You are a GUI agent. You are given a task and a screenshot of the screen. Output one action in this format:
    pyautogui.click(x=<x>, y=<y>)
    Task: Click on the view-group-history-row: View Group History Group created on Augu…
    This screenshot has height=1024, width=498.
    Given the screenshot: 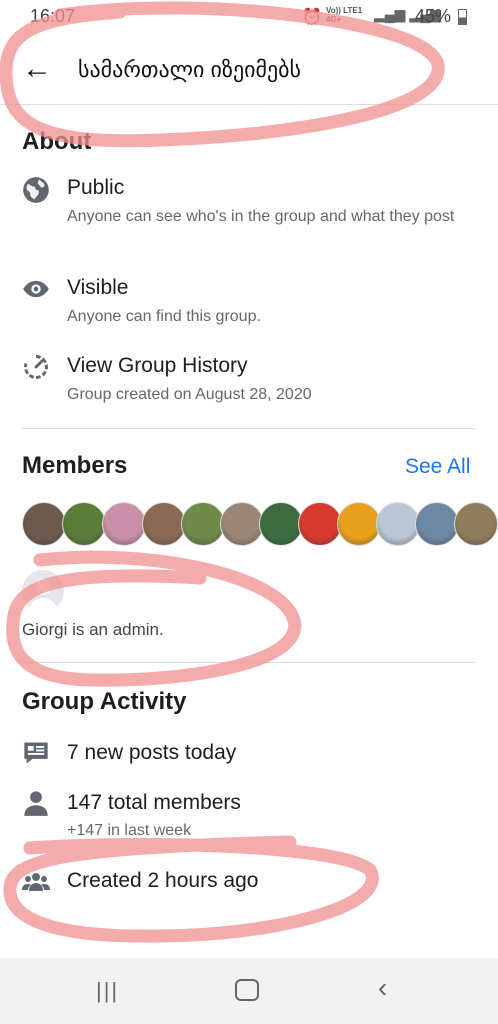 What is the action you would take?
    pyautogui.click(x=252, y=380)
    